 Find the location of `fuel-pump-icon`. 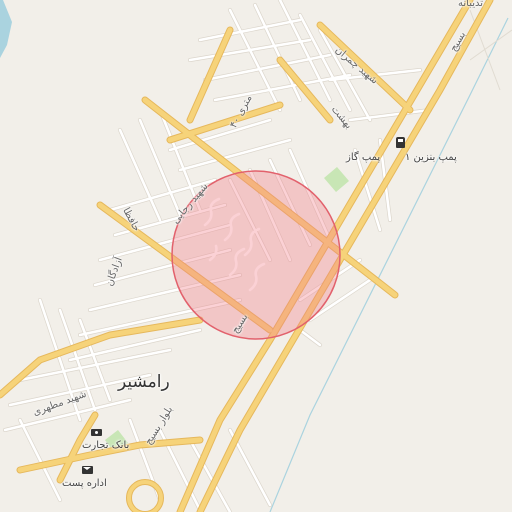

fuel-pump-icon is located at coordinates (400, 142).